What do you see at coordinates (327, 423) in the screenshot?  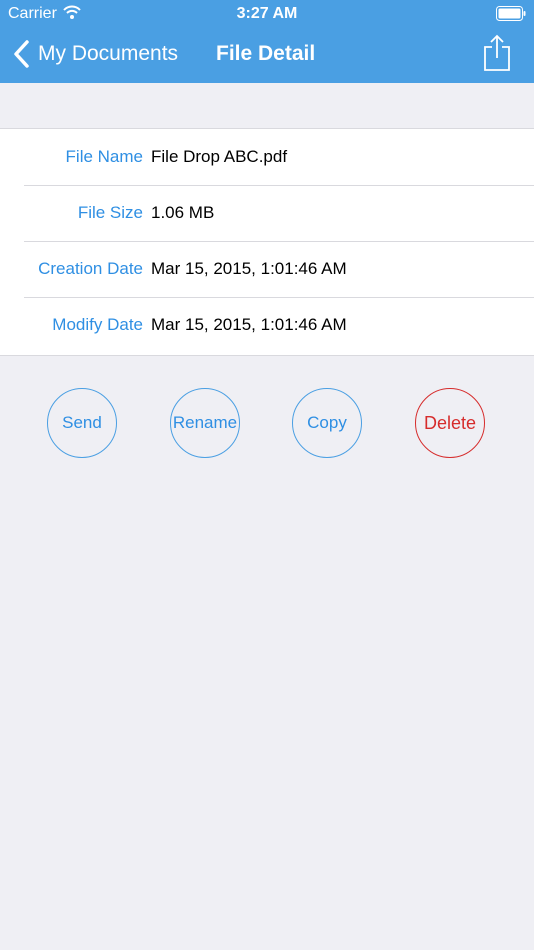 I see `copy-button: Copy` at bounding box center [327, 423].